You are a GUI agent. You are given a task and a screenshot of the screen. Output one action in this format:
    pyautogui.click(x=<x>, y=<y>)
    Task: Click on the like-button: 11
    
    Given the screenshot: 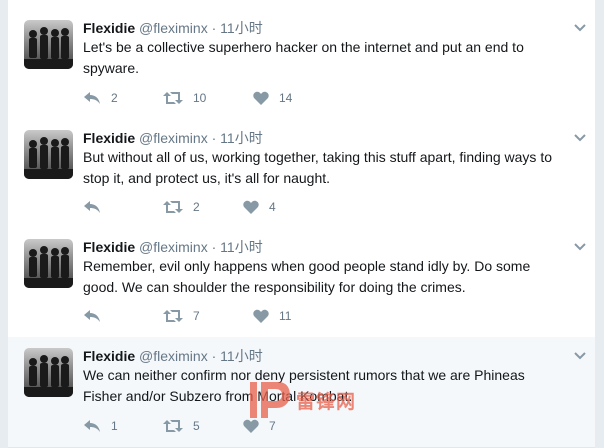 What is the action you would take?
    pyautogui.click(x=272, y=316)
    